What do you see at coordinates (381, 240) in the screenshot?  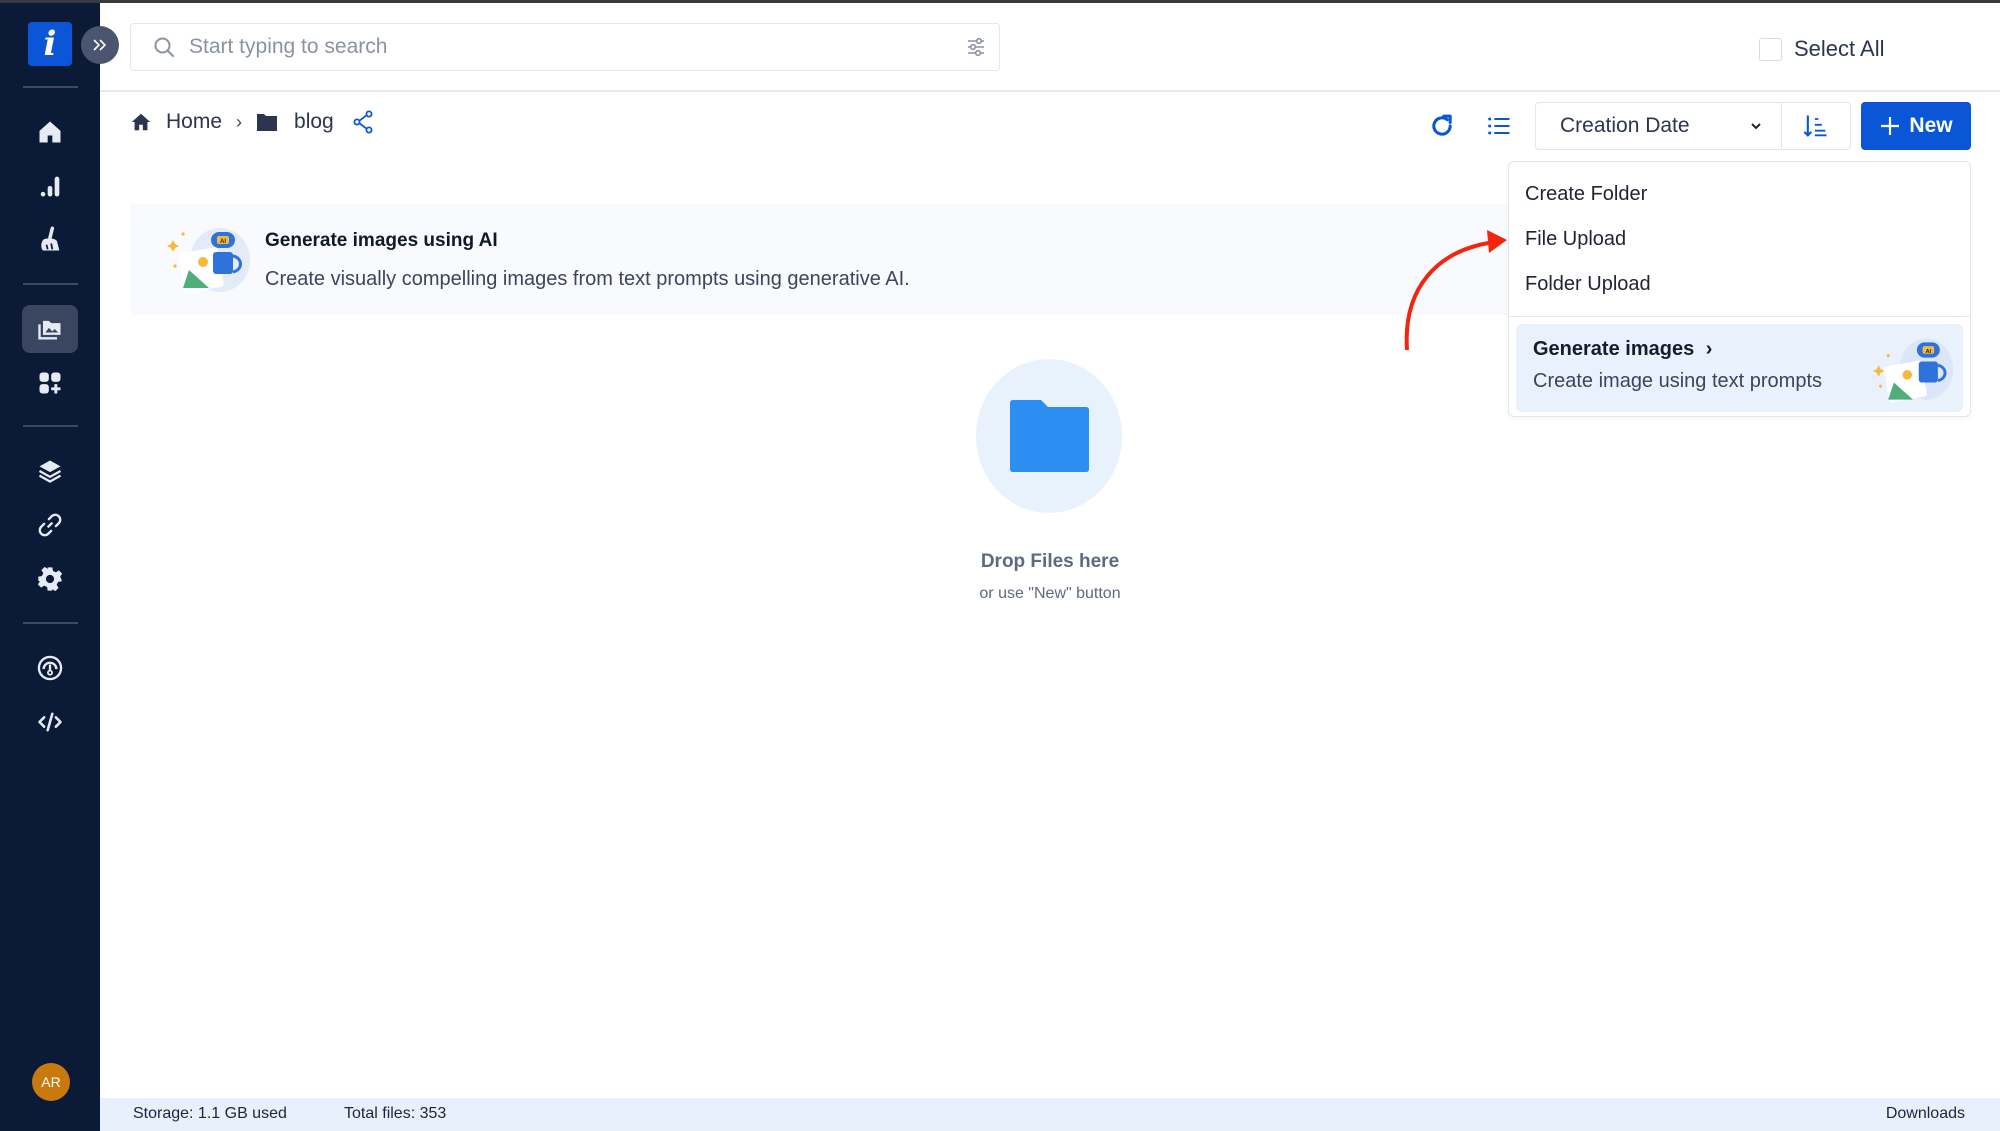 I see `banner-title: Generate images using AI` at bounding box center [381, 240].